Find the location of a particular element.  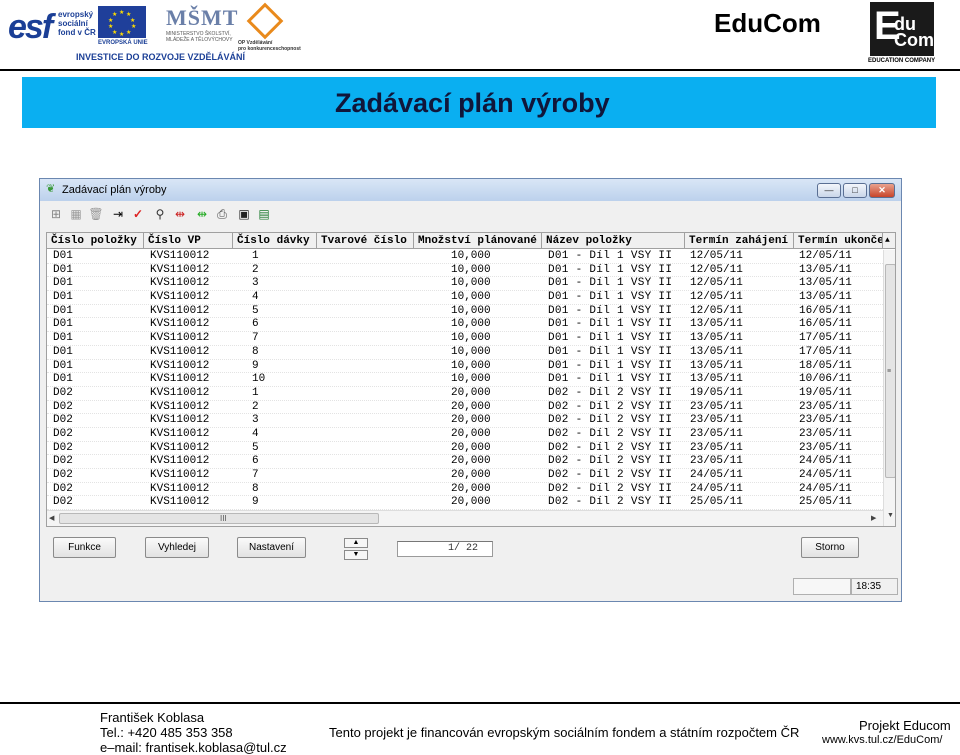

scroll-right-arrow-icon: ▶ is located at coordinates (873, 518).